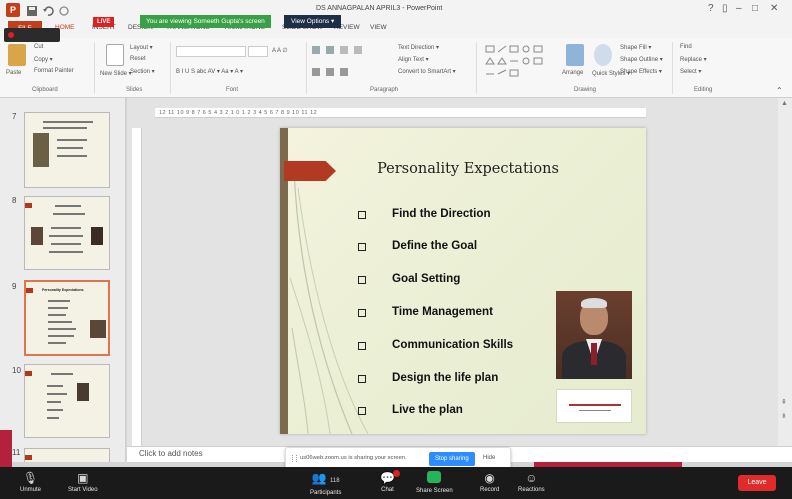  I want to click on powerpoint-app-icon: P, so click(13, 10).